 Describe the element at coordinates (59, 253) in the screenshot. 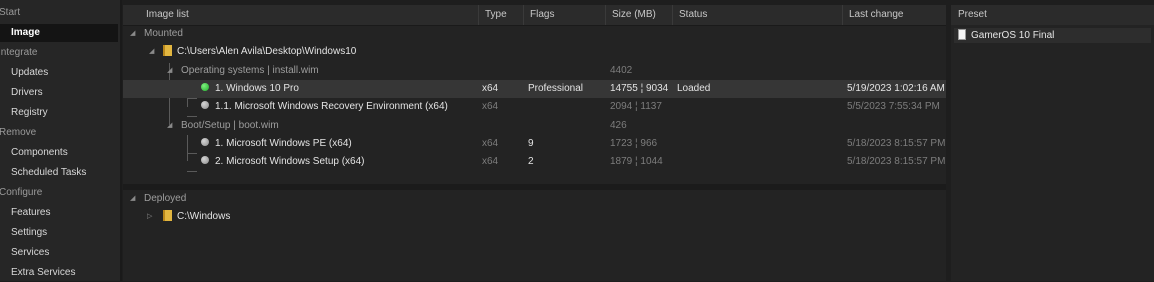

I see `sidebar-item-services: Services` at that location.